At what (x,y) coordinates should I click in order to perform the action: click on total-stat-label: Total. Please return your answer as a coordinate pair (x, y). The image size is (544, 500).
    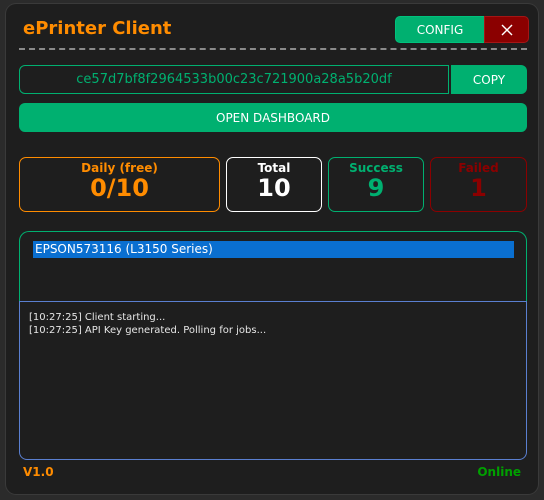
    Looking at the image, I should click on (274, 168).